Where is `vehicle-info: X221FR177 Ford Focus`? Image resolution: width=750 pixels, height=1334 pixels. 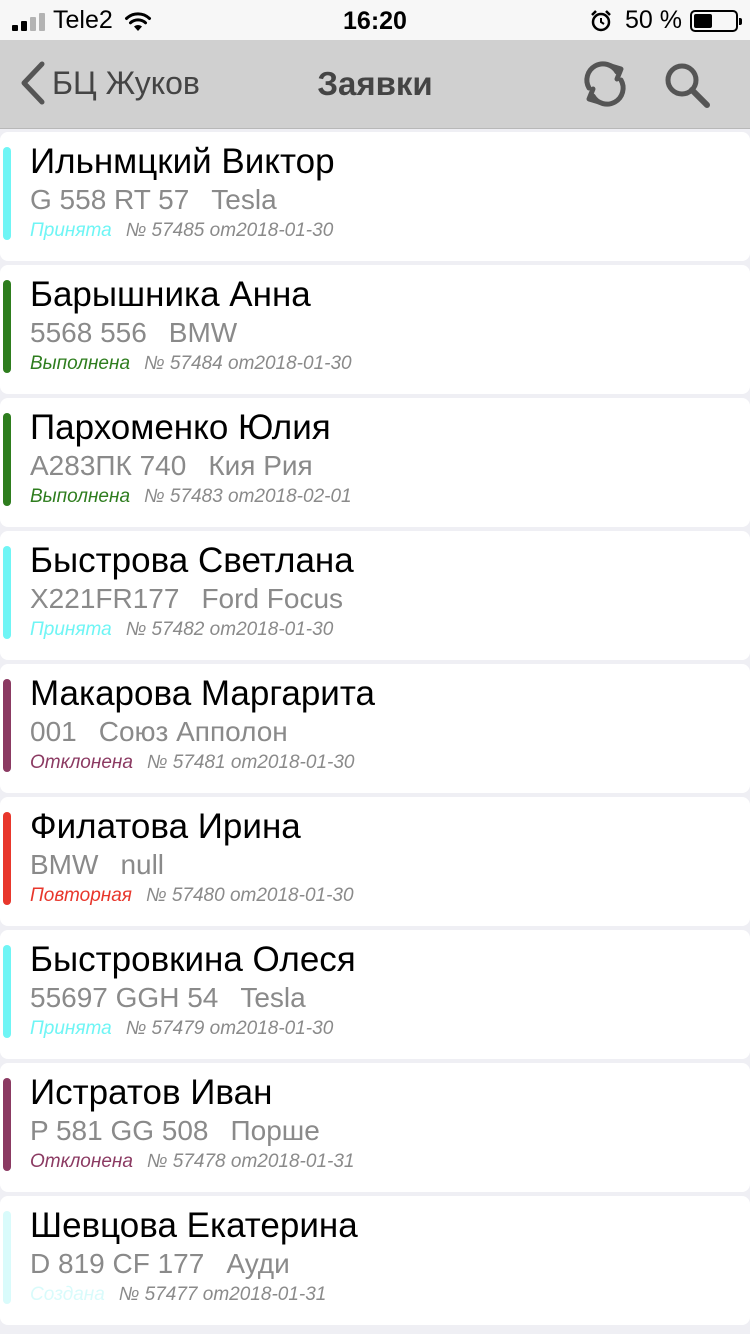 vehicle-info: X221FR177 Ford Focus is located at coordinates (186, 599).